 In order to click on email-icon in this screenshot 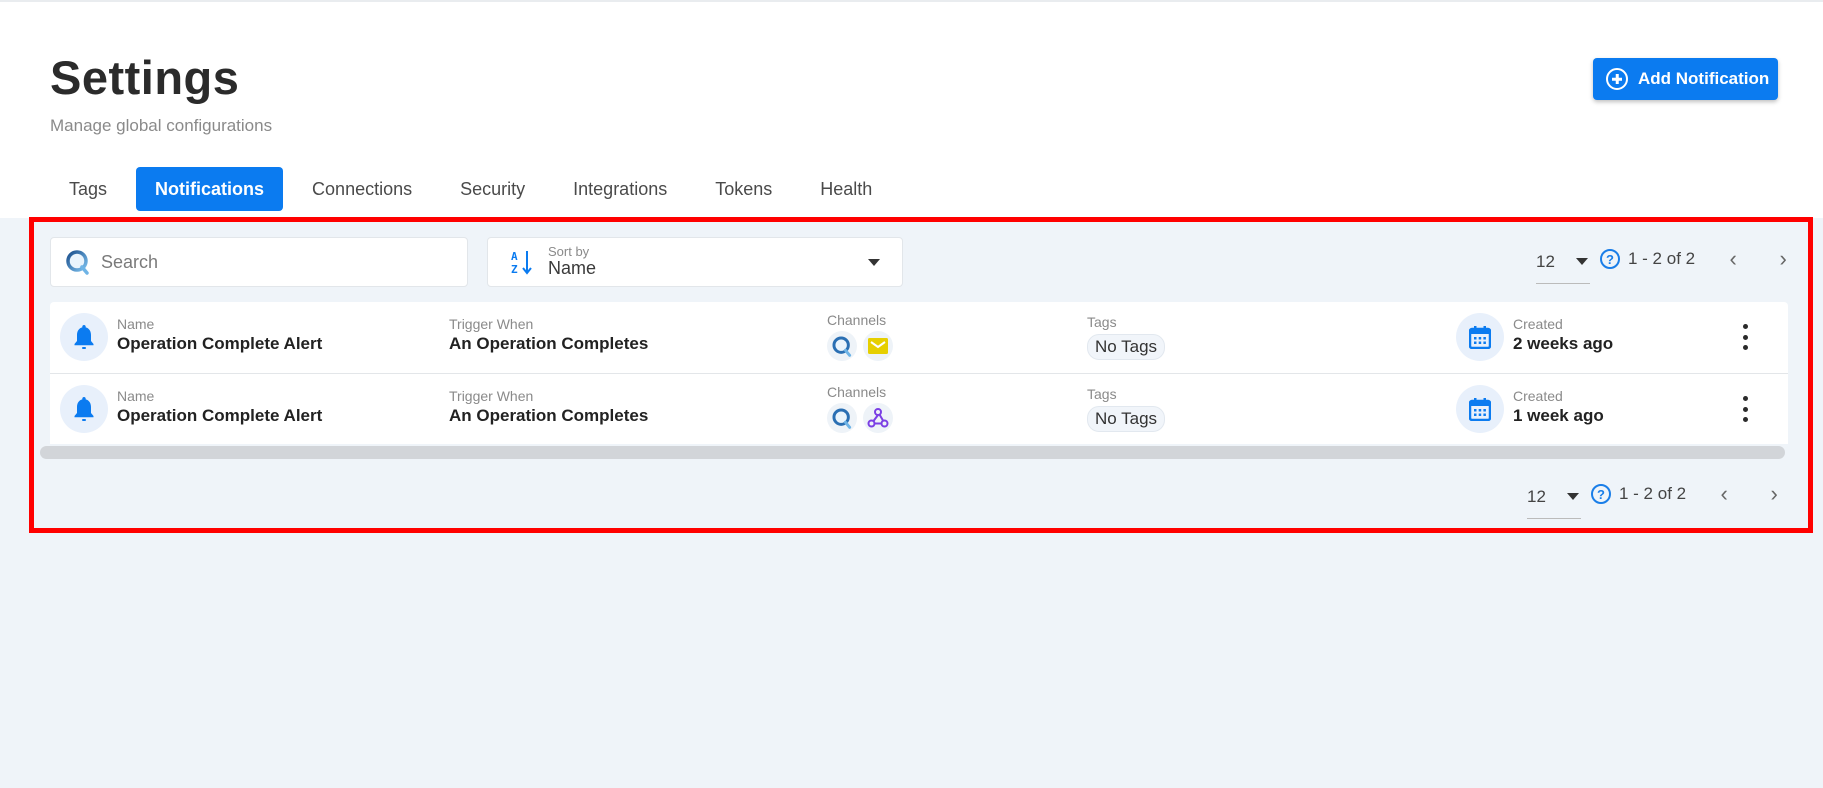, I will do `click(878, 346)`.